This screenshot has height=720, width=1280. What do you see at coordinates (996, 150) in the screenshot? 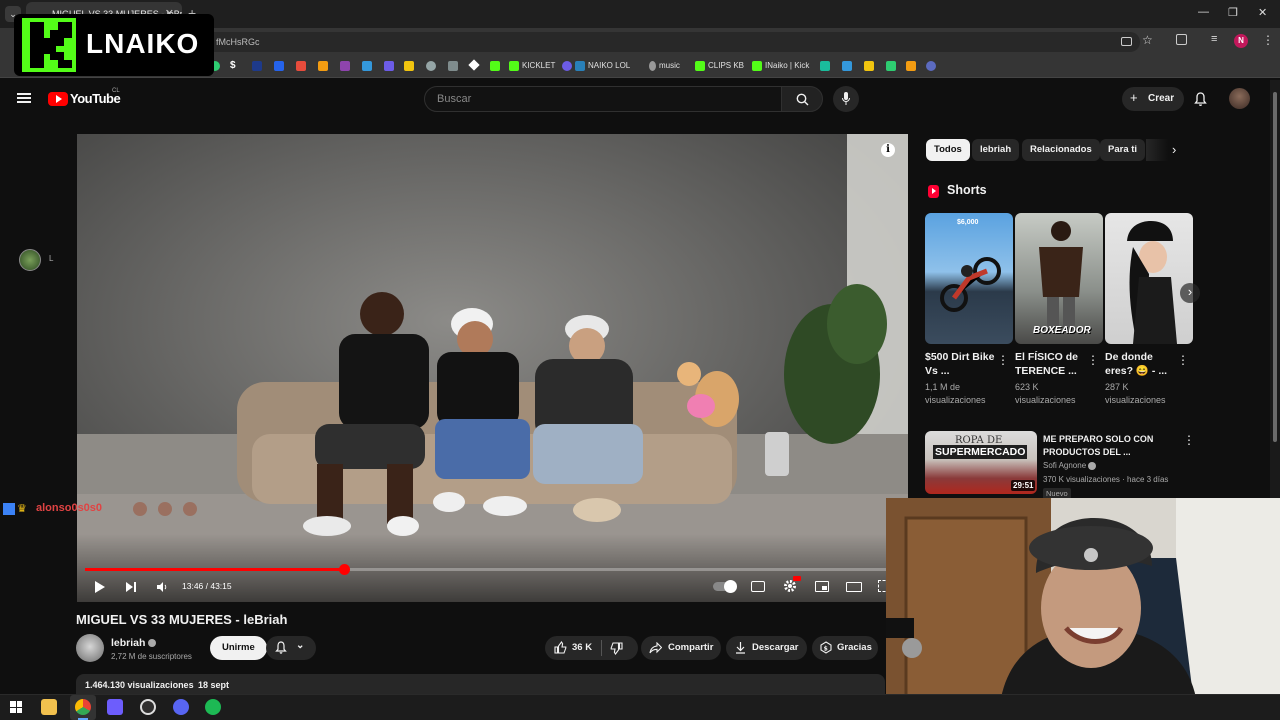
I see `chip-lebriah: lebriah` at bounding box center [996, 150].